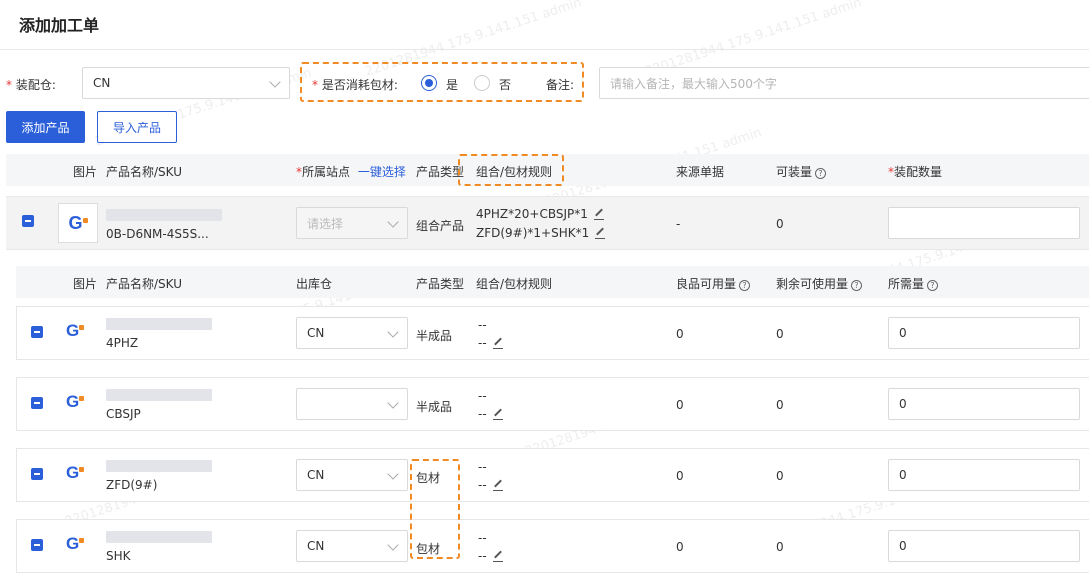 The image size is (1089, 581). I want to click on col-image: 图片, so click(85, 172).